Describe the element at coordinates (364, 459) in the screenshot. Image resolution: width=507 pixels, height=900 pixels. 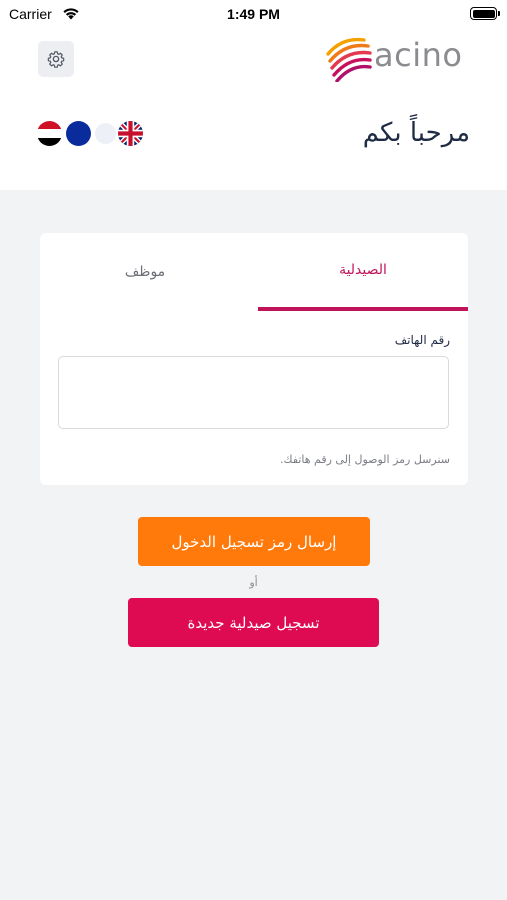
I see `phone-hint: سنرسل رمز الوصول إلى رقم هاتفك.` at that location.